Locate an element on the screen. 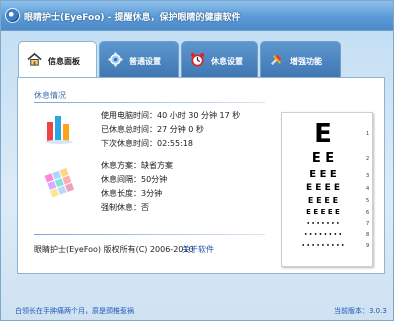  version-text: 当前版本：3.0.3 is located at coordinates (360, 311).